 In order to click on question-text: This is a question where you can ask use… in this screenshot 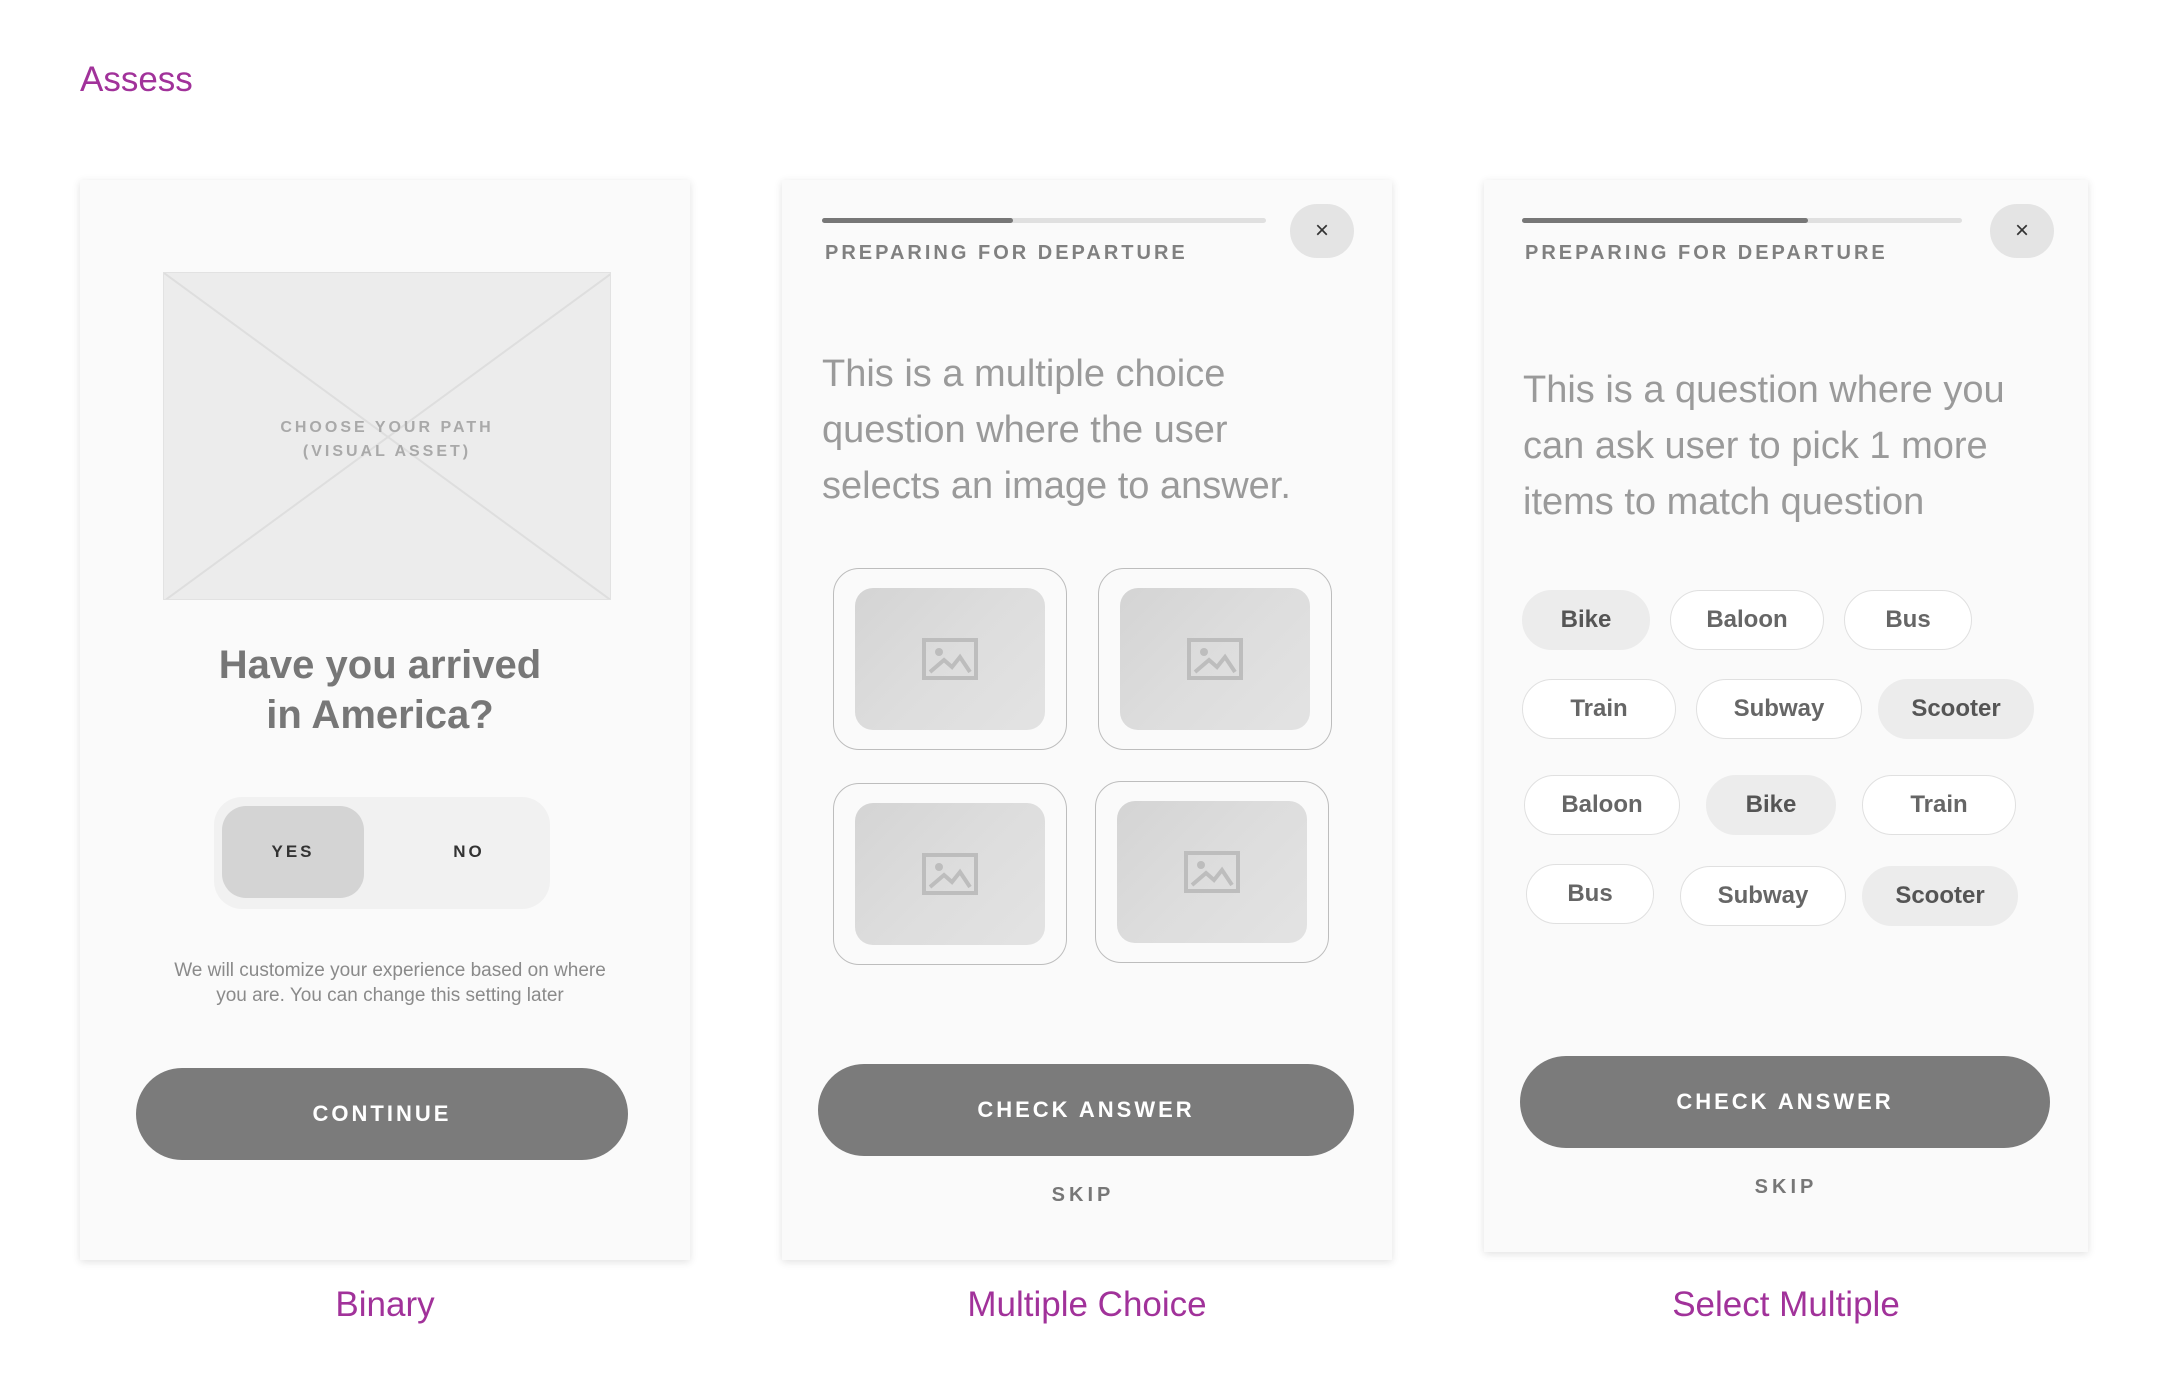, I will do `click(1764, 446)`.